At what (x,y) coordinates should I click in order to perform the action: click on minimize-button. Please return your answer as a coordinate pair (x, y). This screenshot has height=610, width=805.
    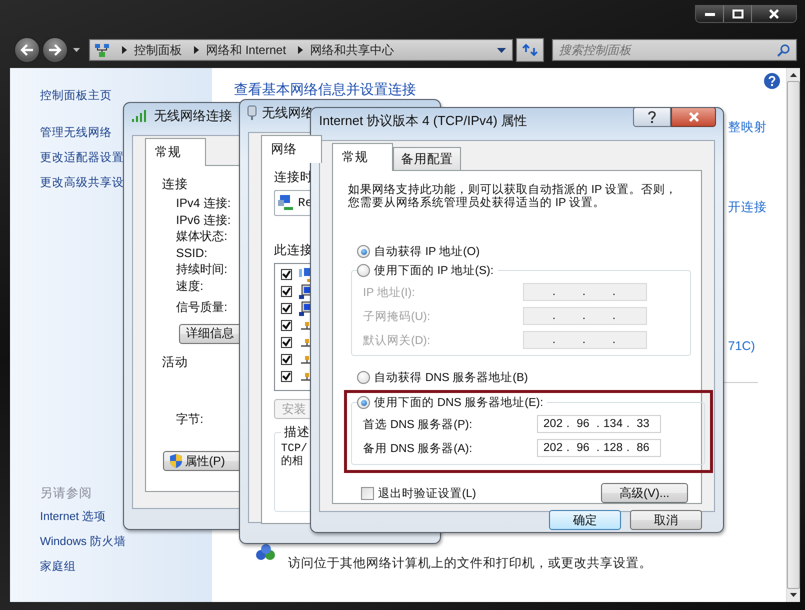
    Looking at the image, I should click on (709, 13).